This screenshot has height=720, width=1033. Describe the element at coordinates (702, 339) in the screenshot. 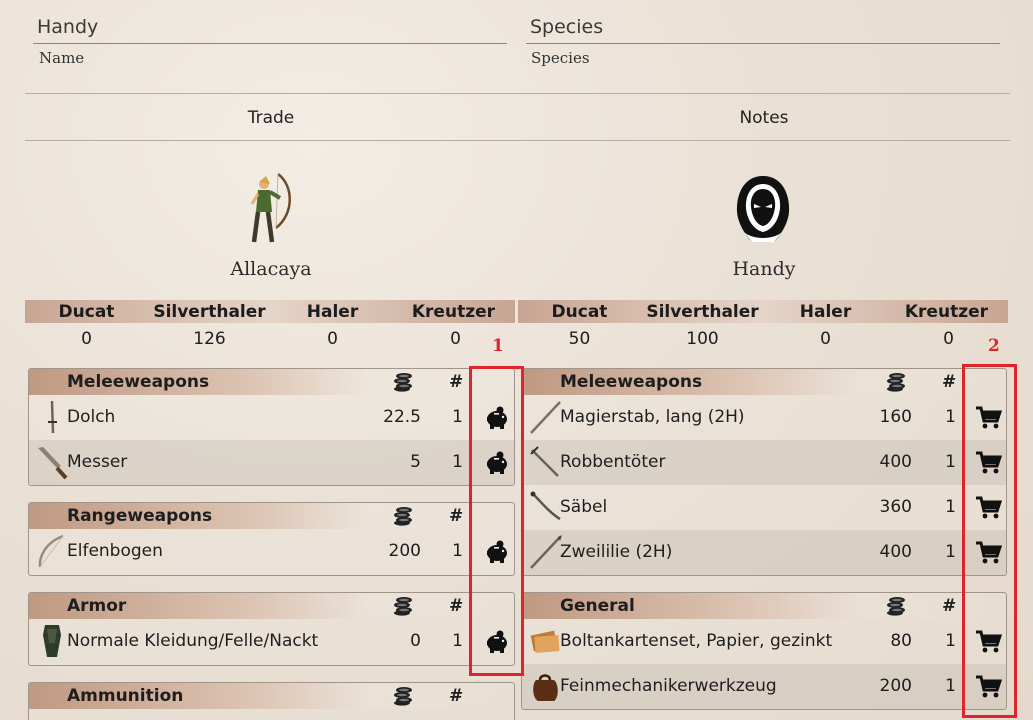

I see `currency-silverthaler-value: 100` at that location.